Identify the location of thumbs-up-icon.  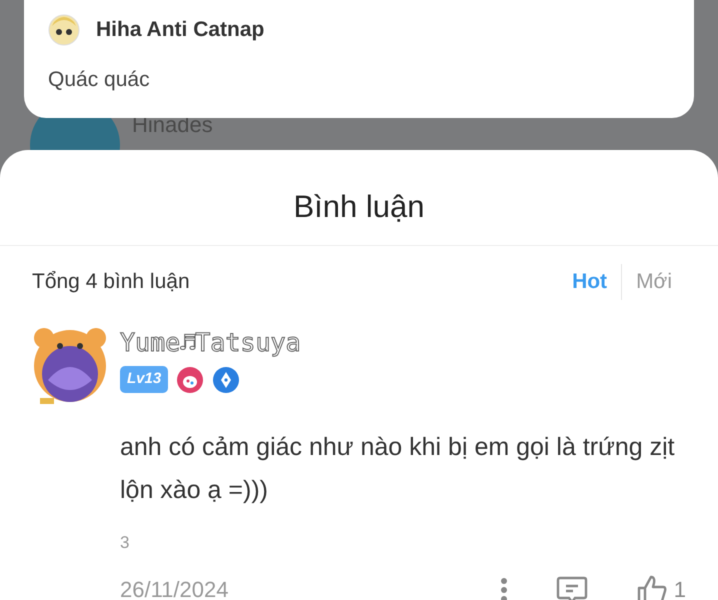
(652, 587).